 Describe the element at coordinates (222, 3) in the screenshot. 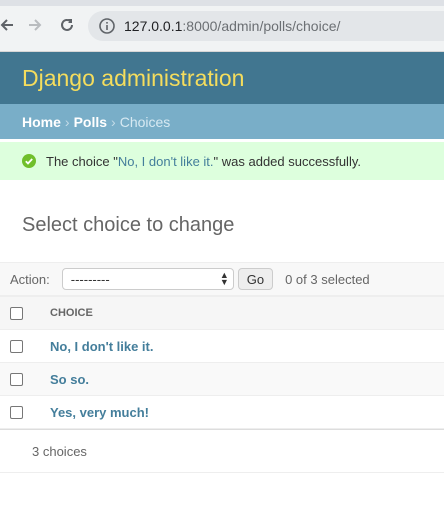

I see `tab-strip` at that location.